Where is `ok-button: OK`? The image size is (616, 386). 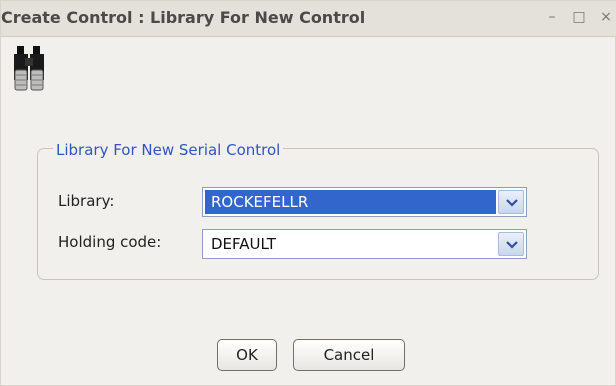 ok-button: OK is located at coordinates (247, 355).